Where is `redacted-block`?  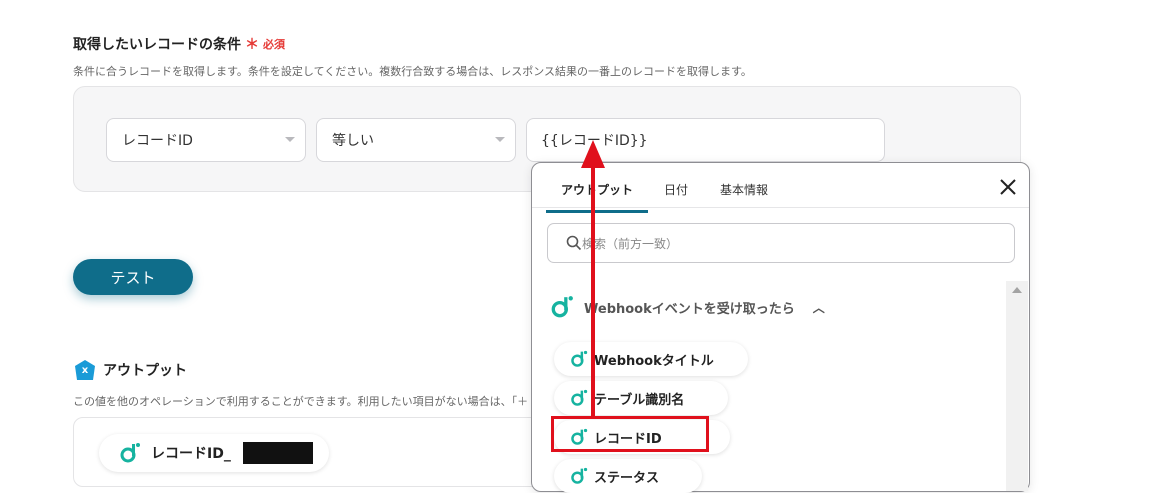
redacted-block is located at coordinates (277, 453).